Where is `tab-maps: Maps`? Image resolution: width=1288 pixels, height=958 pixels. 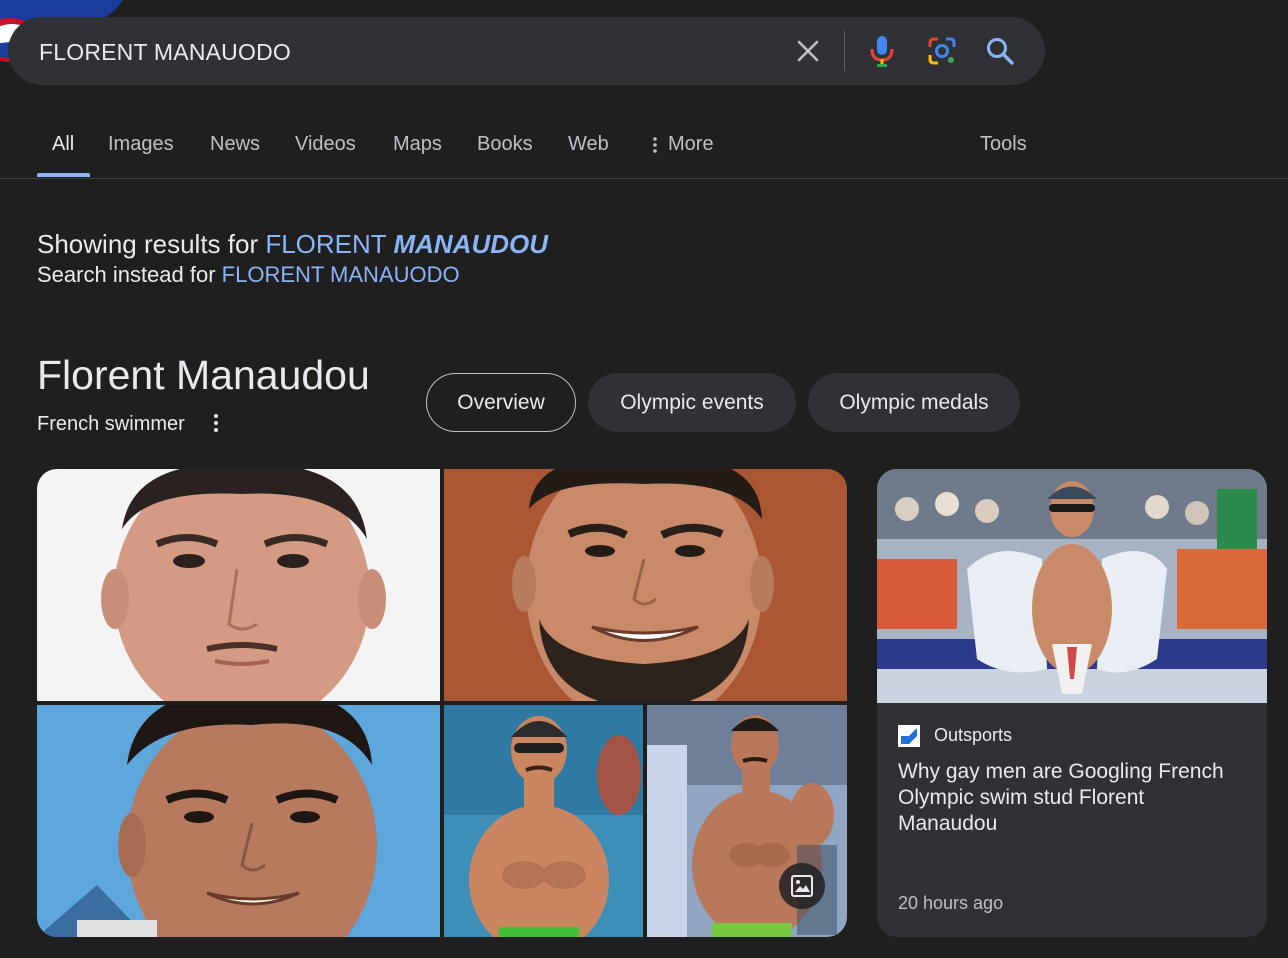 tab-maps: Maps is located at coordinates (417, 144).